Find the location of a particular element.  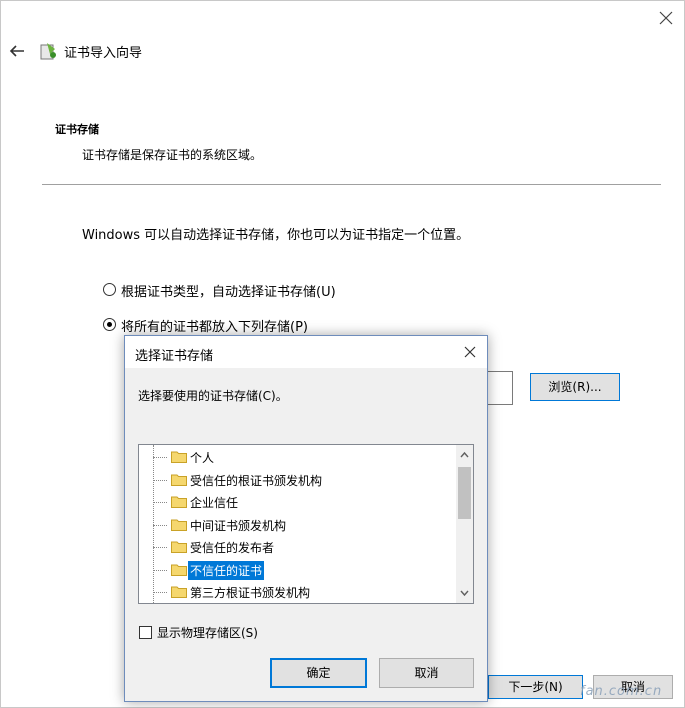

tree-scrollbar is located at coordinates (464, 524).